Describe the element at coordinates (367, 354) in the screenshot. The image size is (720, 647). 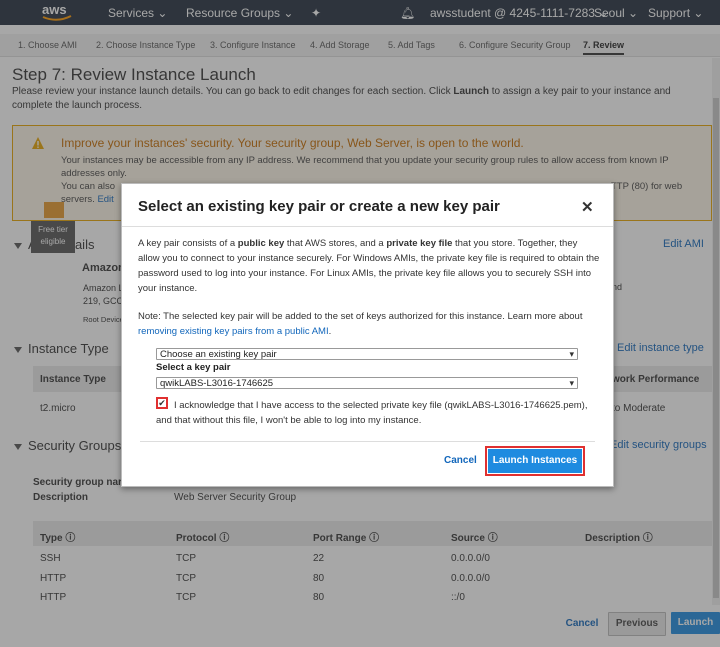
I see `key-pair-mode-select: Choose an existing key pair` at that location.